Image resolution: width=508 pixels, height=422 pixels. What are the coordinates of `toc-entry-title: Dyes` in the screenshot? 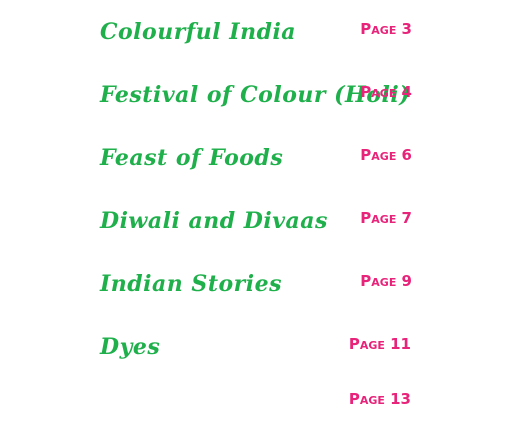 It's located at (130, 347).